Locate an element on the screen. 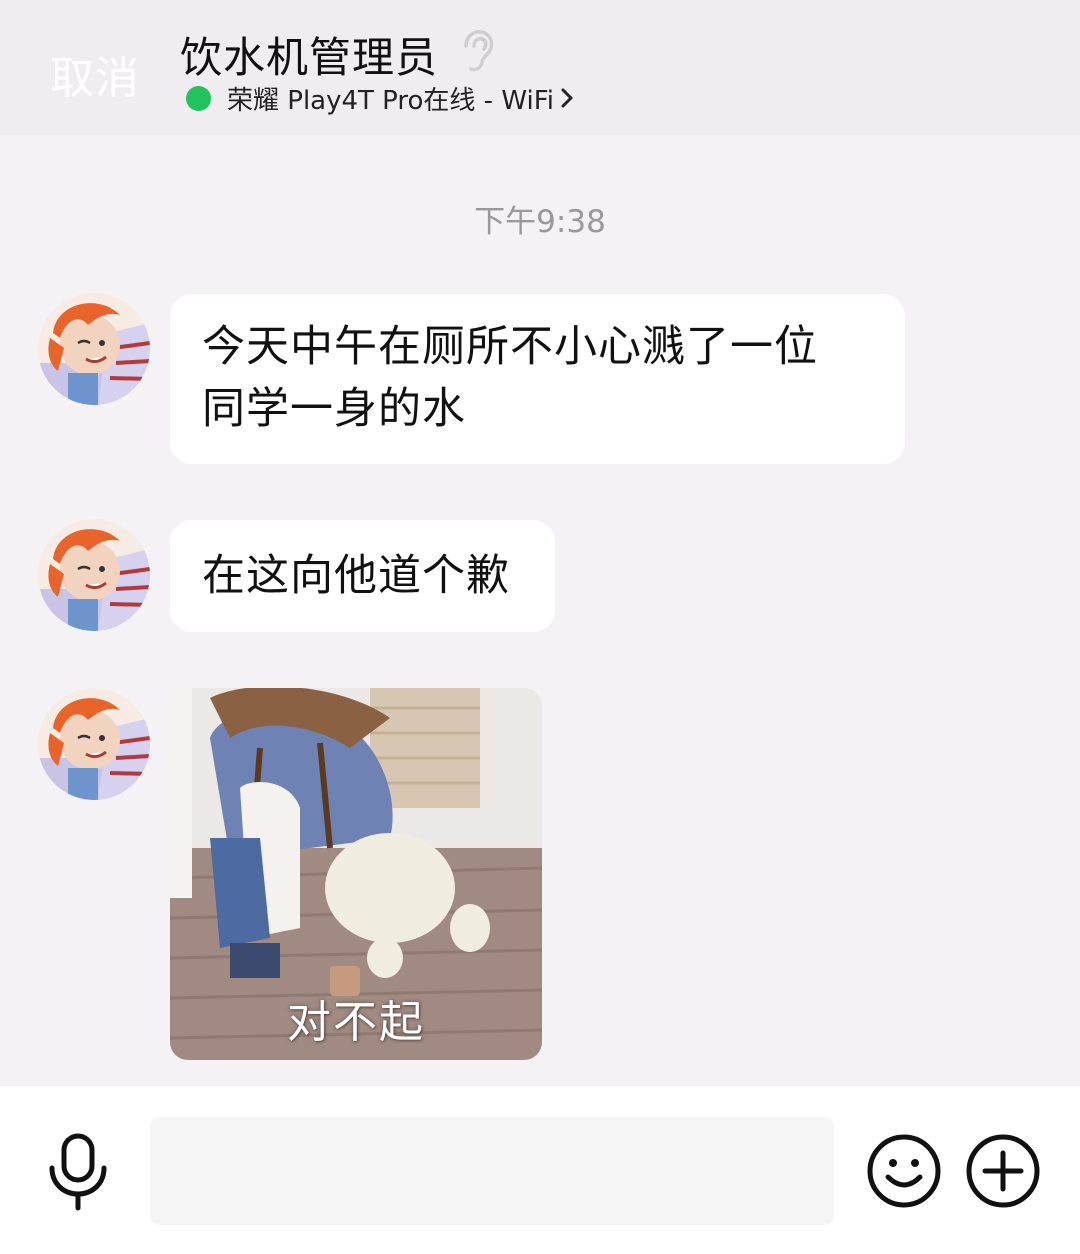  message-bubble: 今天中午在厕所不小心溅了一位 同学一身的水 is located at coordinates (537, 379).